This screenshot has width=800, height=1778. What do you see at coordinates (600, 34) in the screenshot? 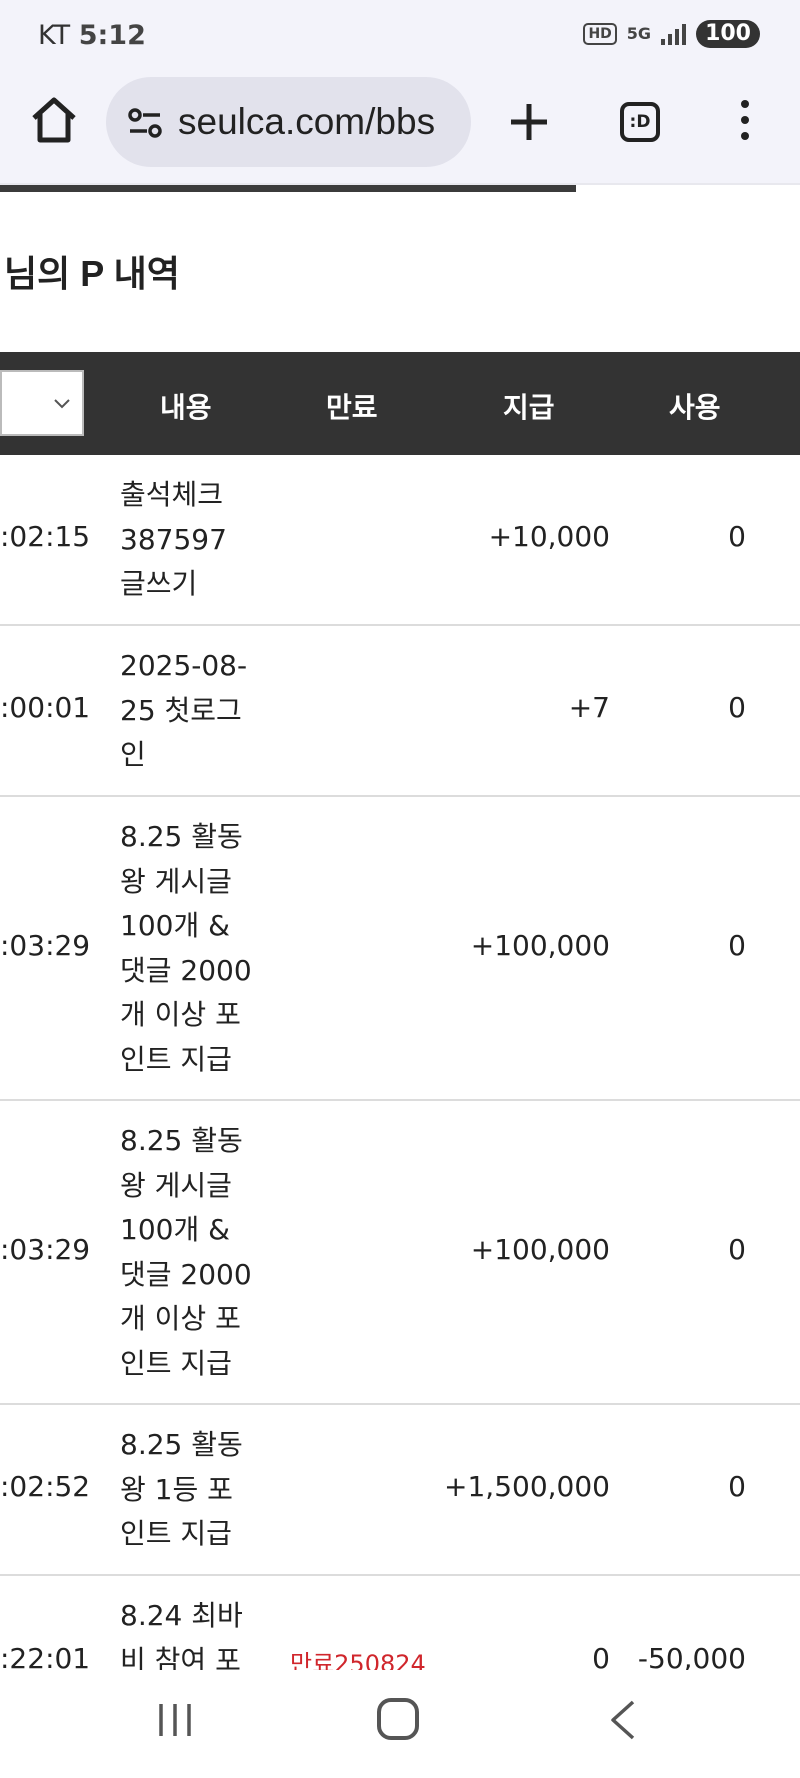
I see `hd-icon: HD` at bounding box center [600, 34].